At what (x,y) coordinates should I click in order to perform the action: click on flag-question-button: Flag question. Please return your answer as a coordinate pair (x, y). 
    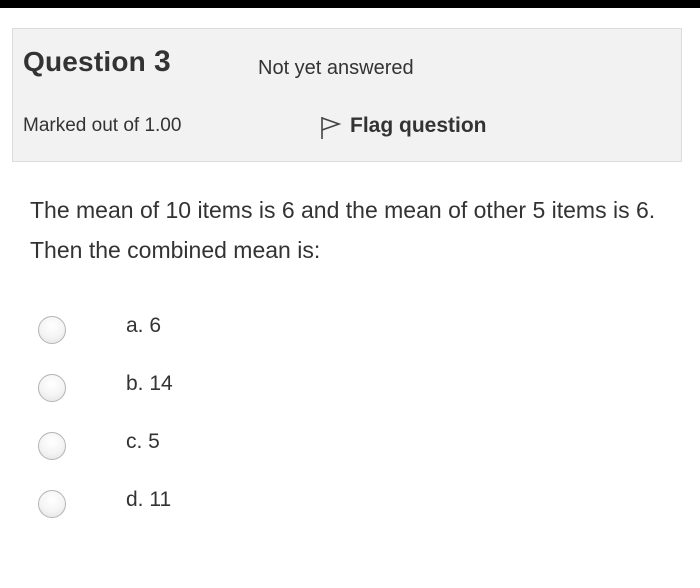
    Looking at the image, I should click on (402, 126).